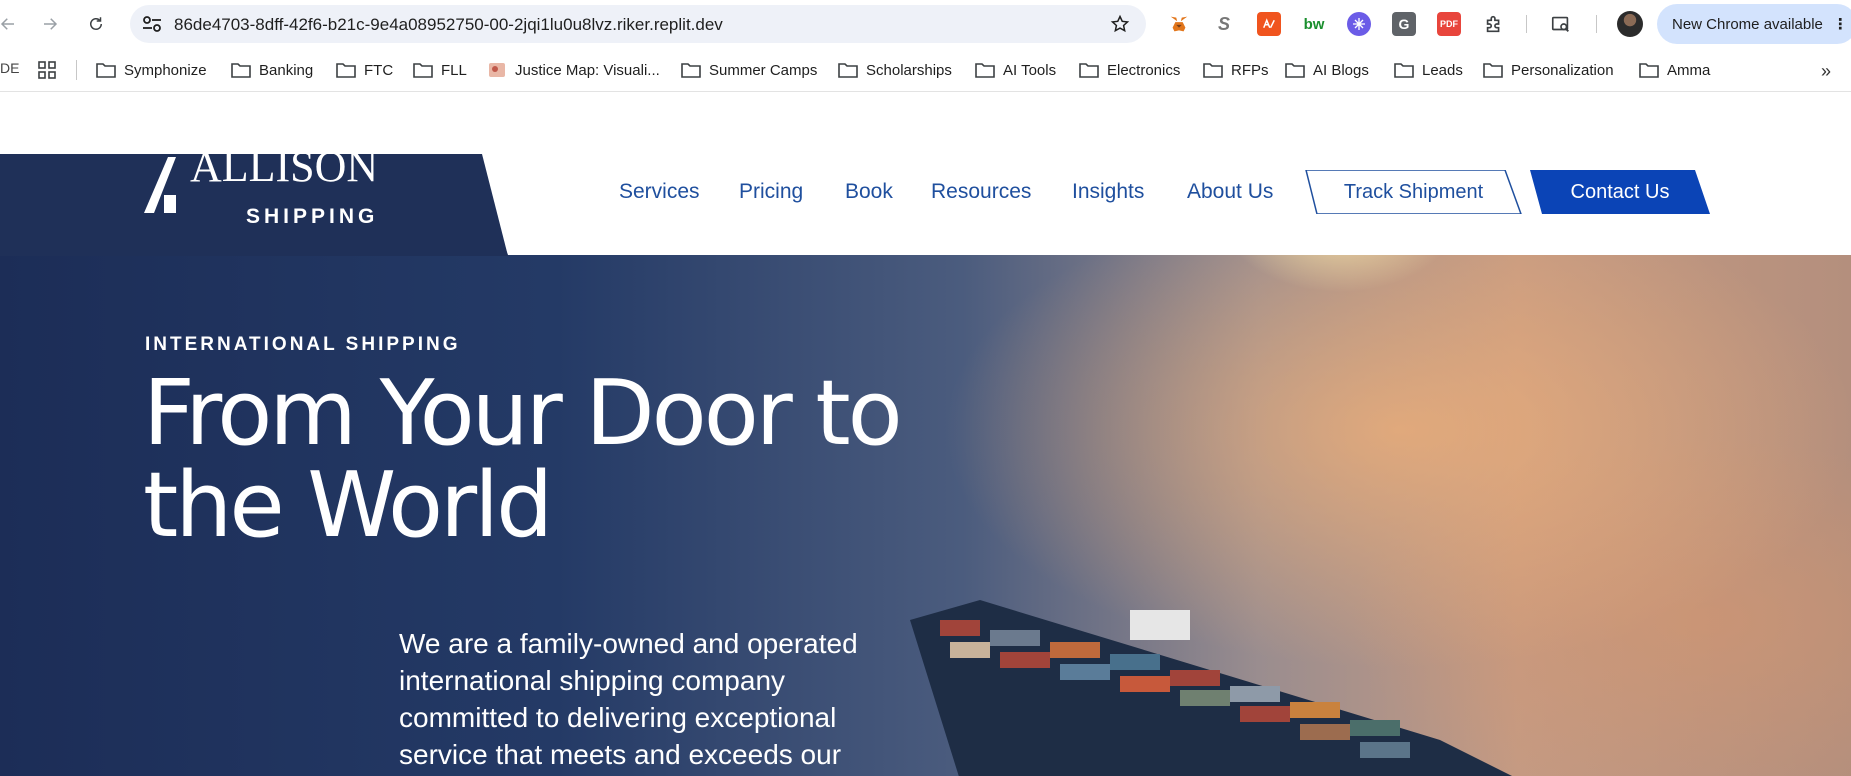 The width and height of the screenshot is (1851, 776). I want to click on s-extension-icon: S, so click(1224, 24).